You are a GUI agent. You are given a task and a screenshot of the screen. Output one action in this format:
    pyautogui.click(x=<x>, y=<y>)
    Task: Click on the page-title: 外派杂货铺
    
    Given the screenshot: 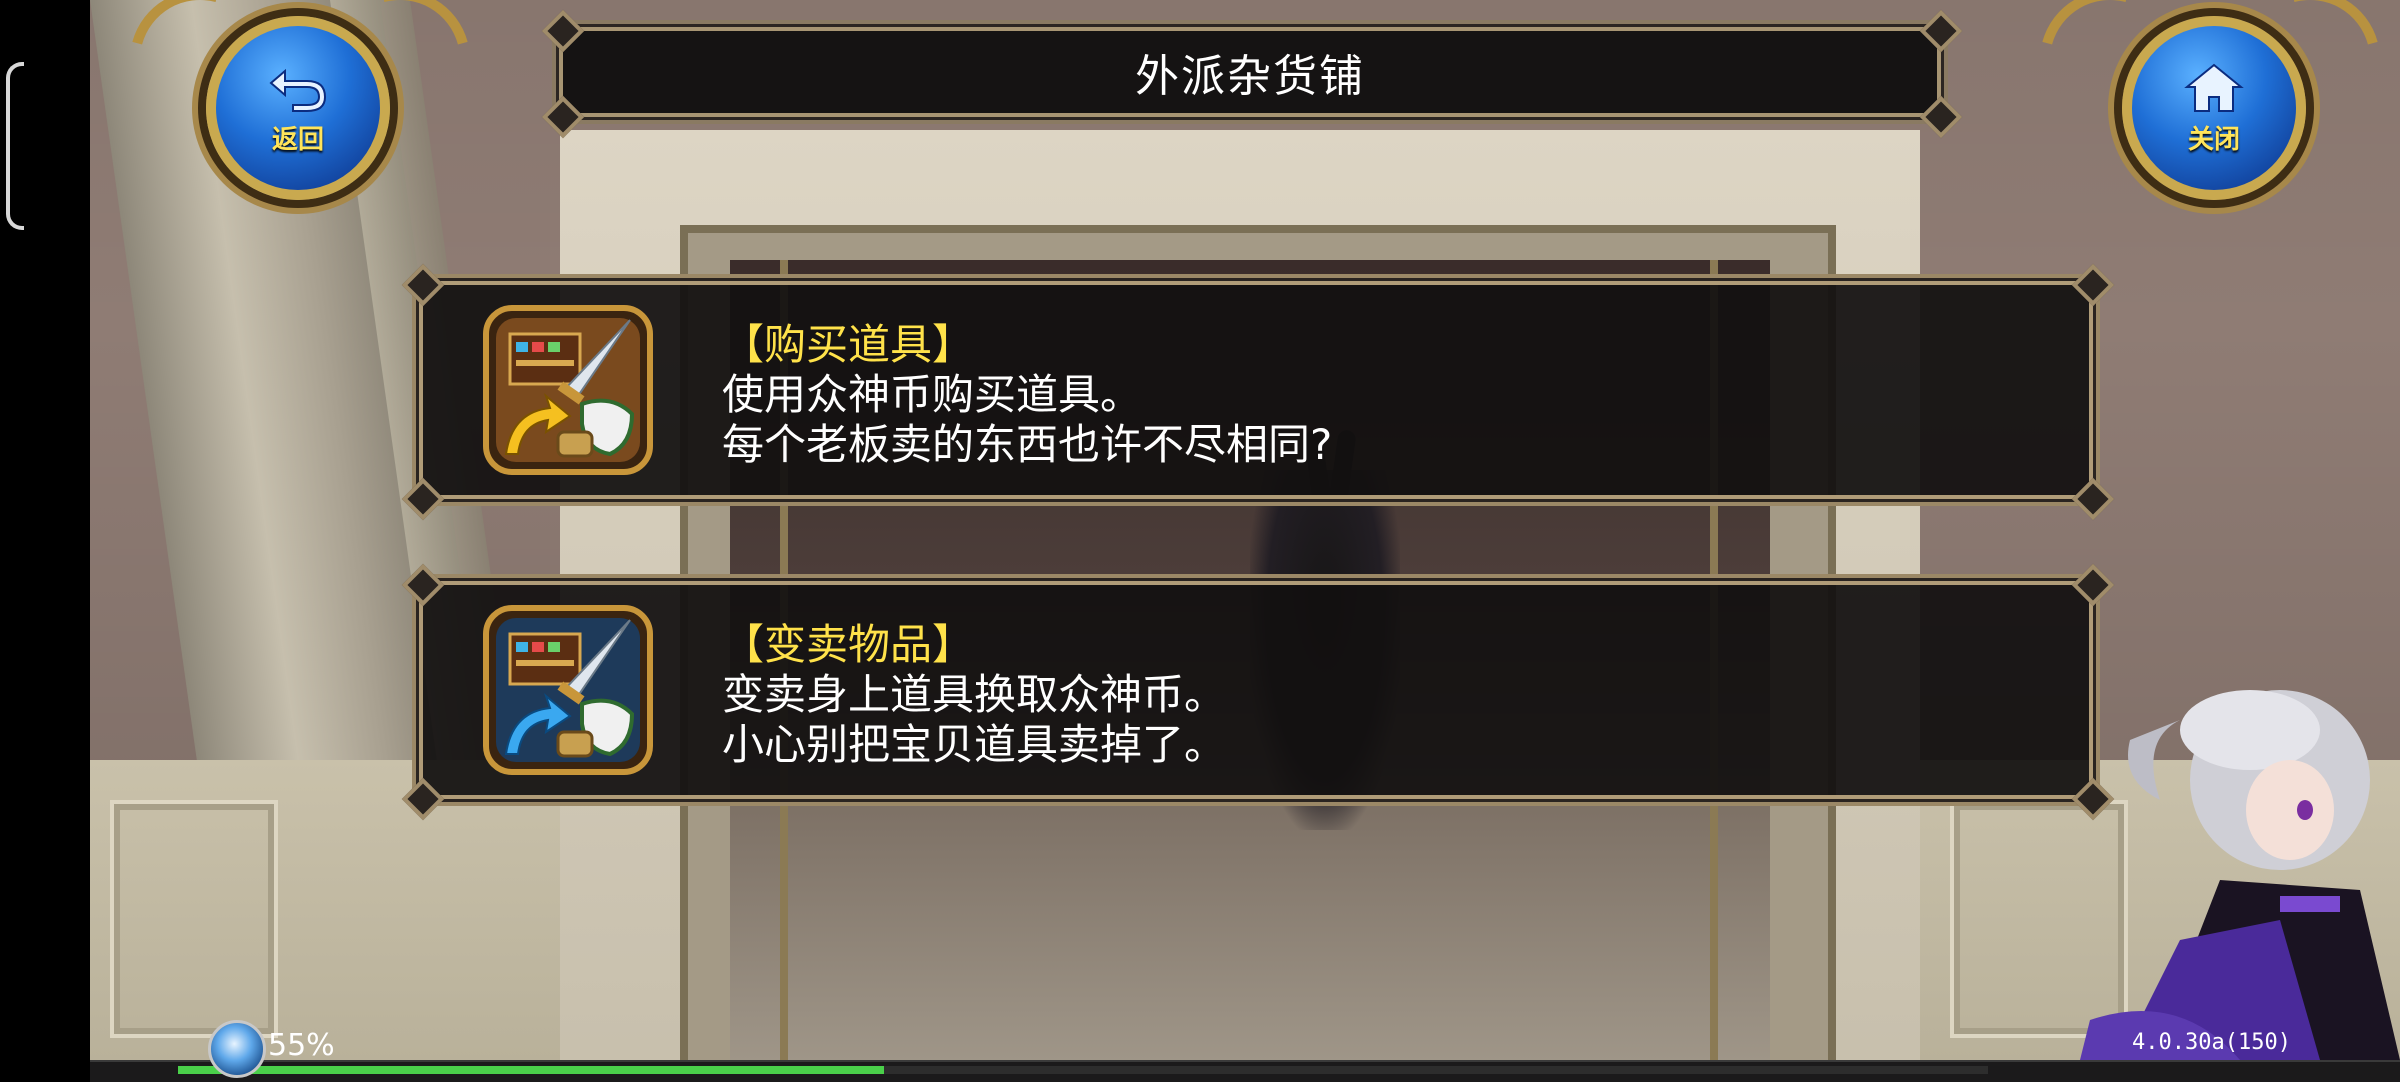 What is the action you would take?
    pyautogui.click(x=1250, y=76)
    